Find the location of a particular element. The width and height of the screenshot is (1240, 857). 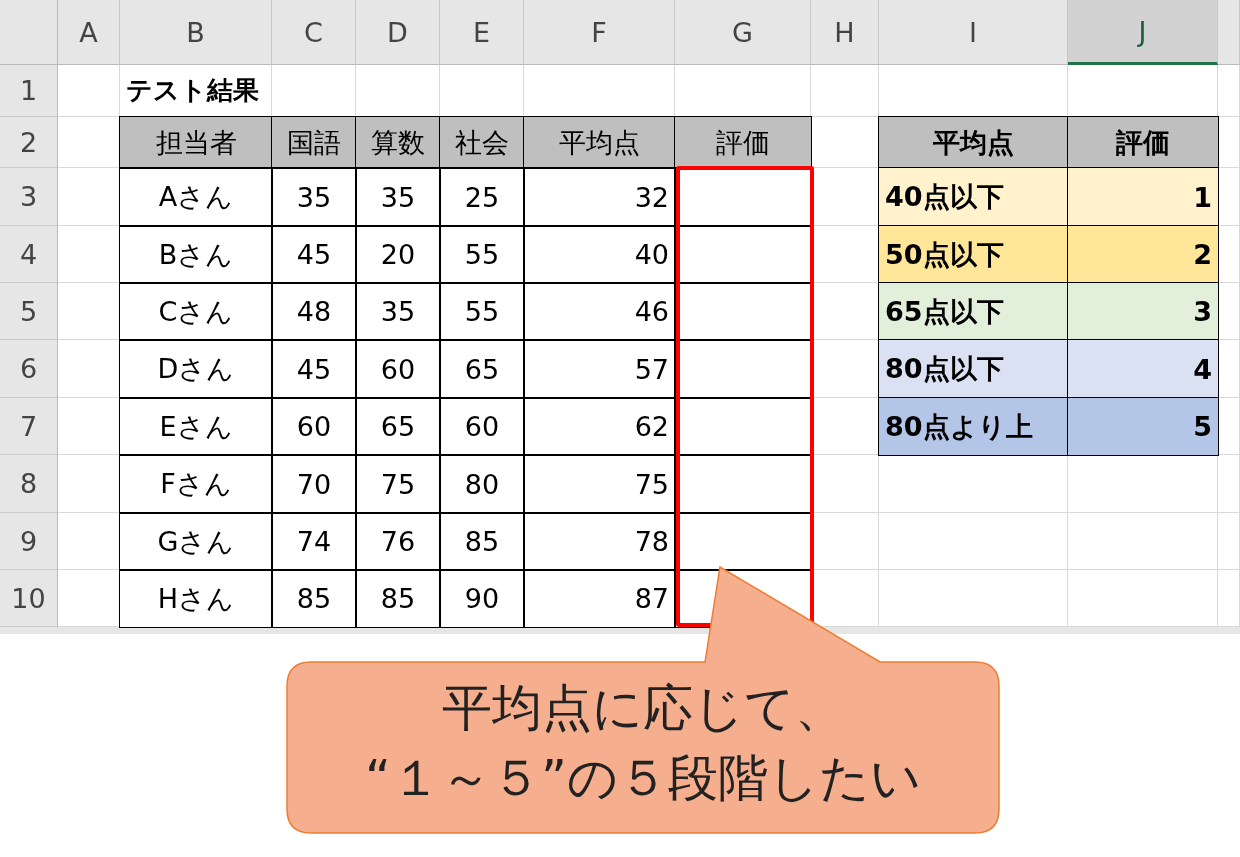

table-cell: 80点より上 is located at coordinates (973, 426).